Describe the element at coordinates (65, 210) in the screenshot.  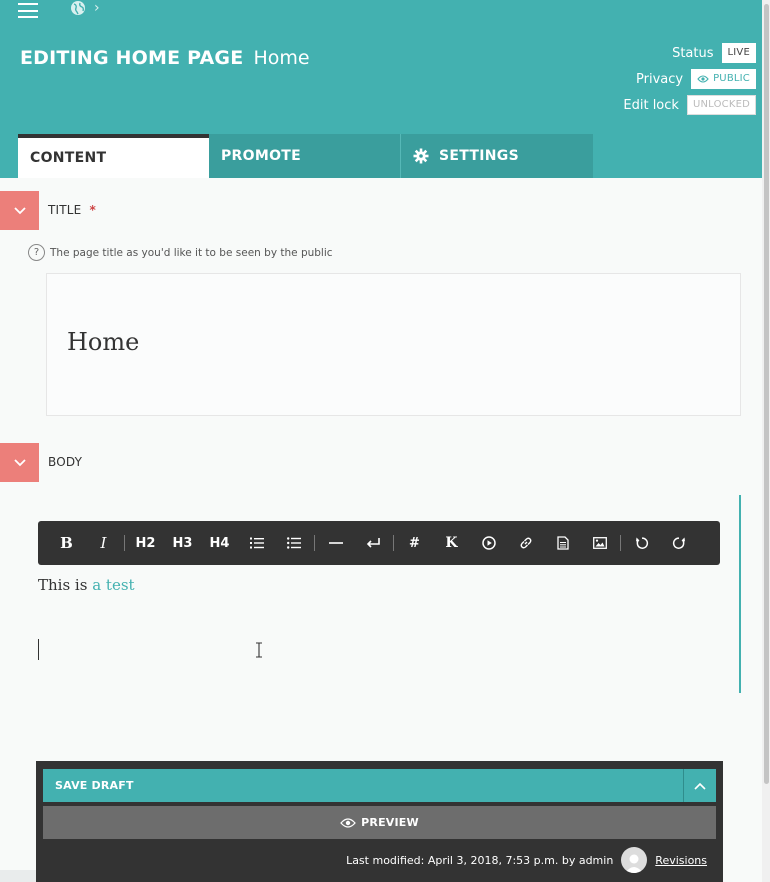
I see `title-label-text: TITLE` at that location.